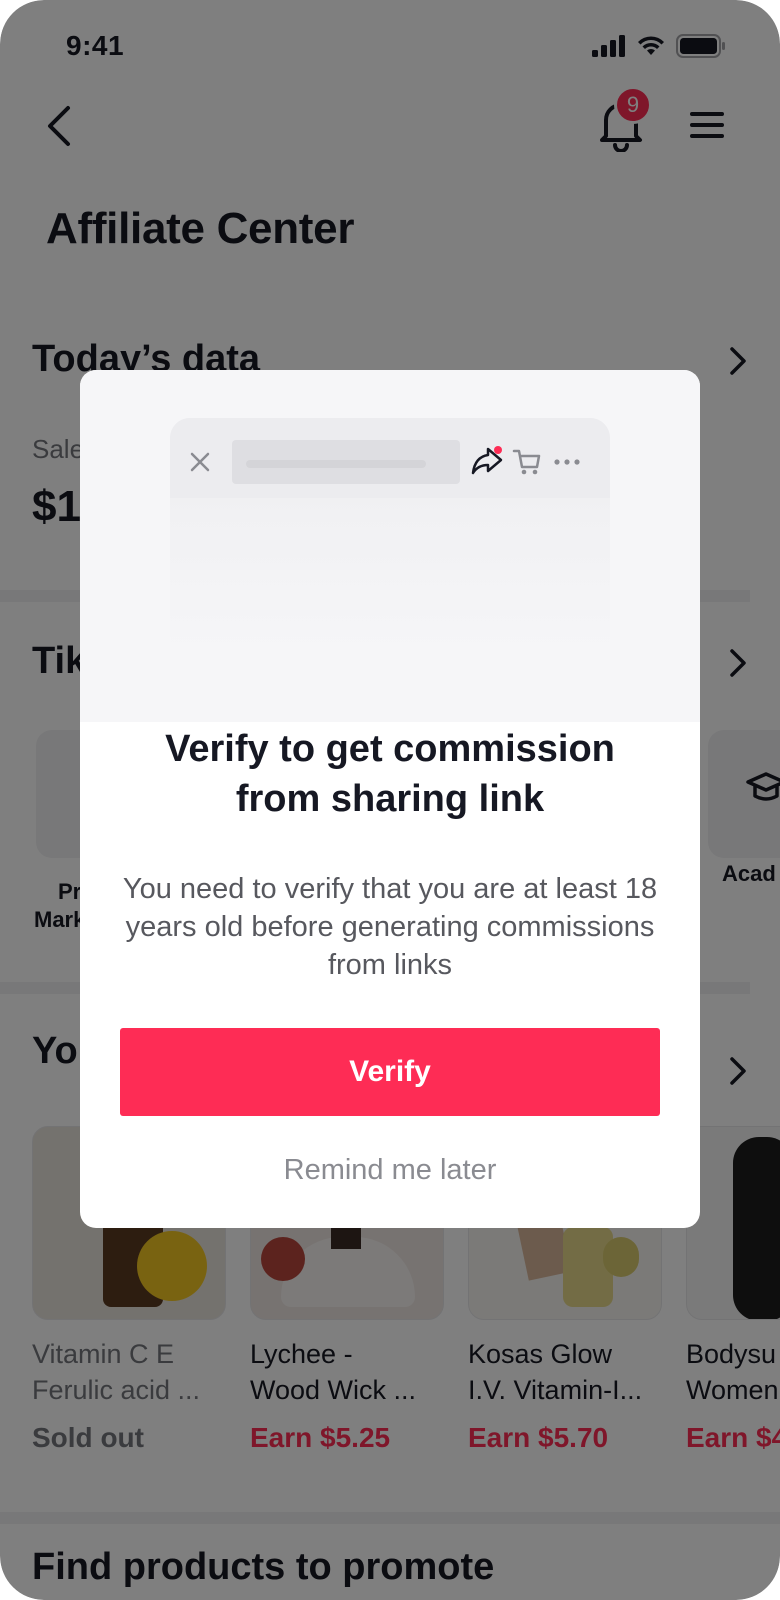  I want to click on more-options-icon, so click(567, 462).